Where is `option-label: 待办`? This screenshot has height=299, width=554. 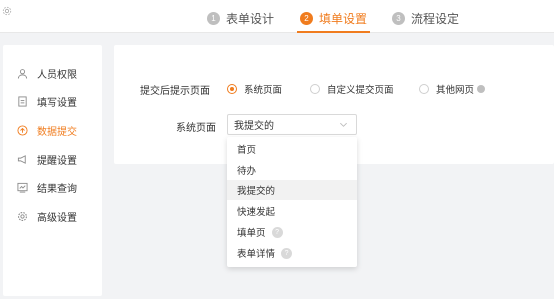
option-label: 待办 is located at coordinates (247, 171).